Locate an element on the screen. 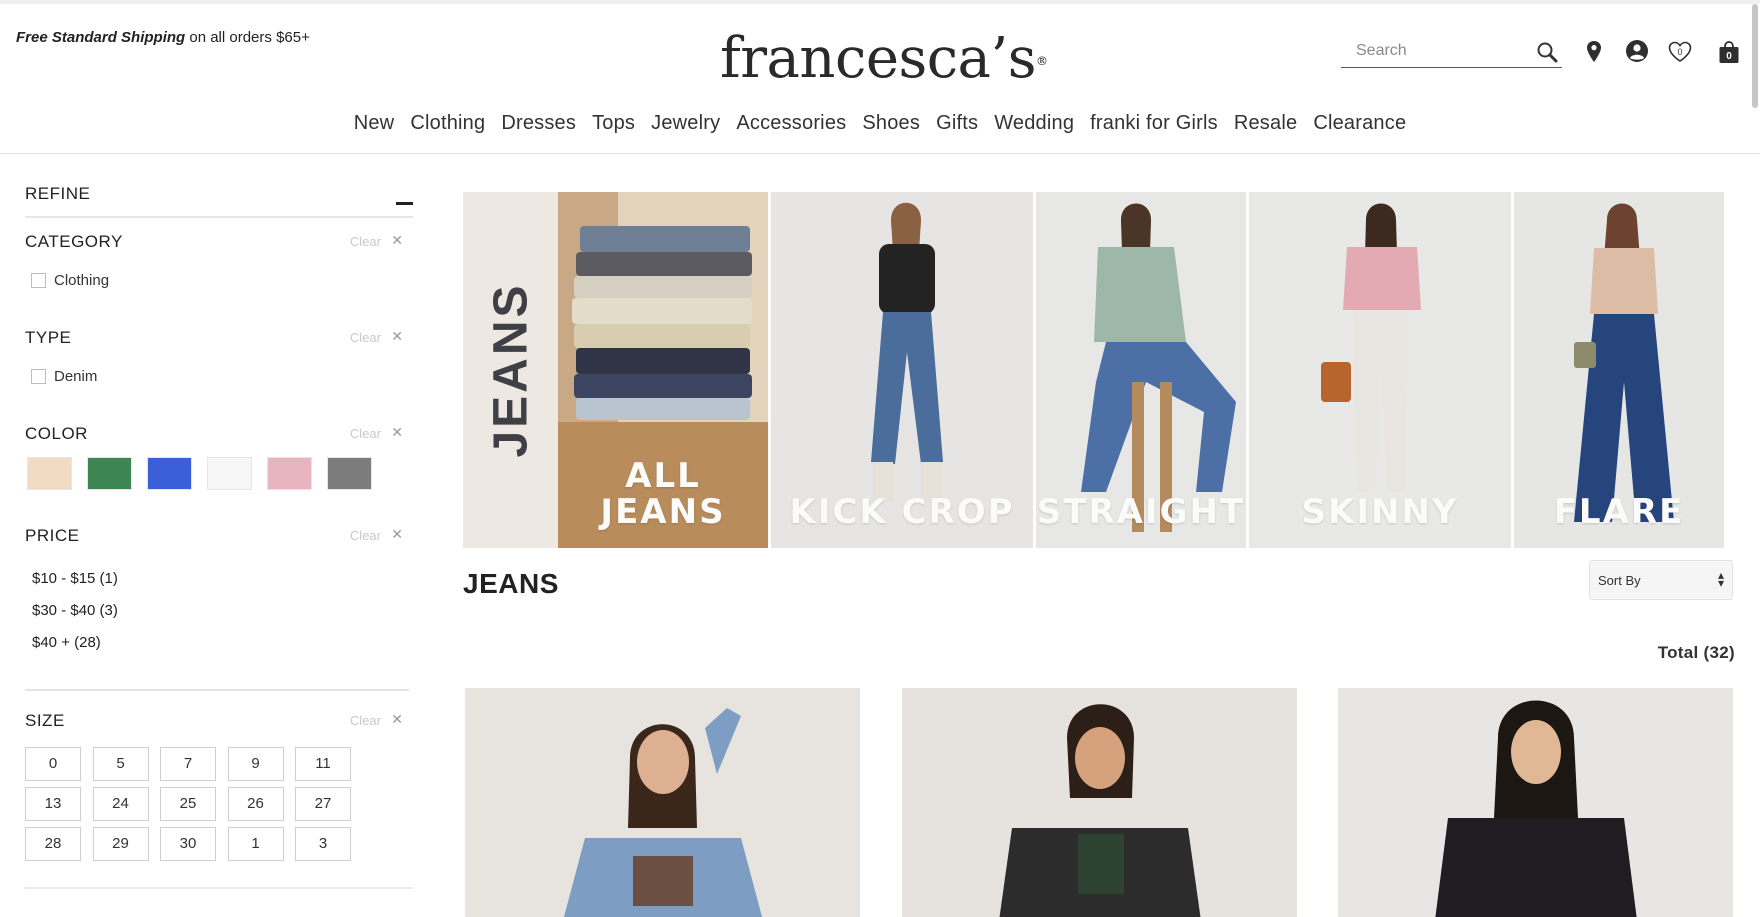  results-total: Total (32) is located at coordinates (1696, 652).